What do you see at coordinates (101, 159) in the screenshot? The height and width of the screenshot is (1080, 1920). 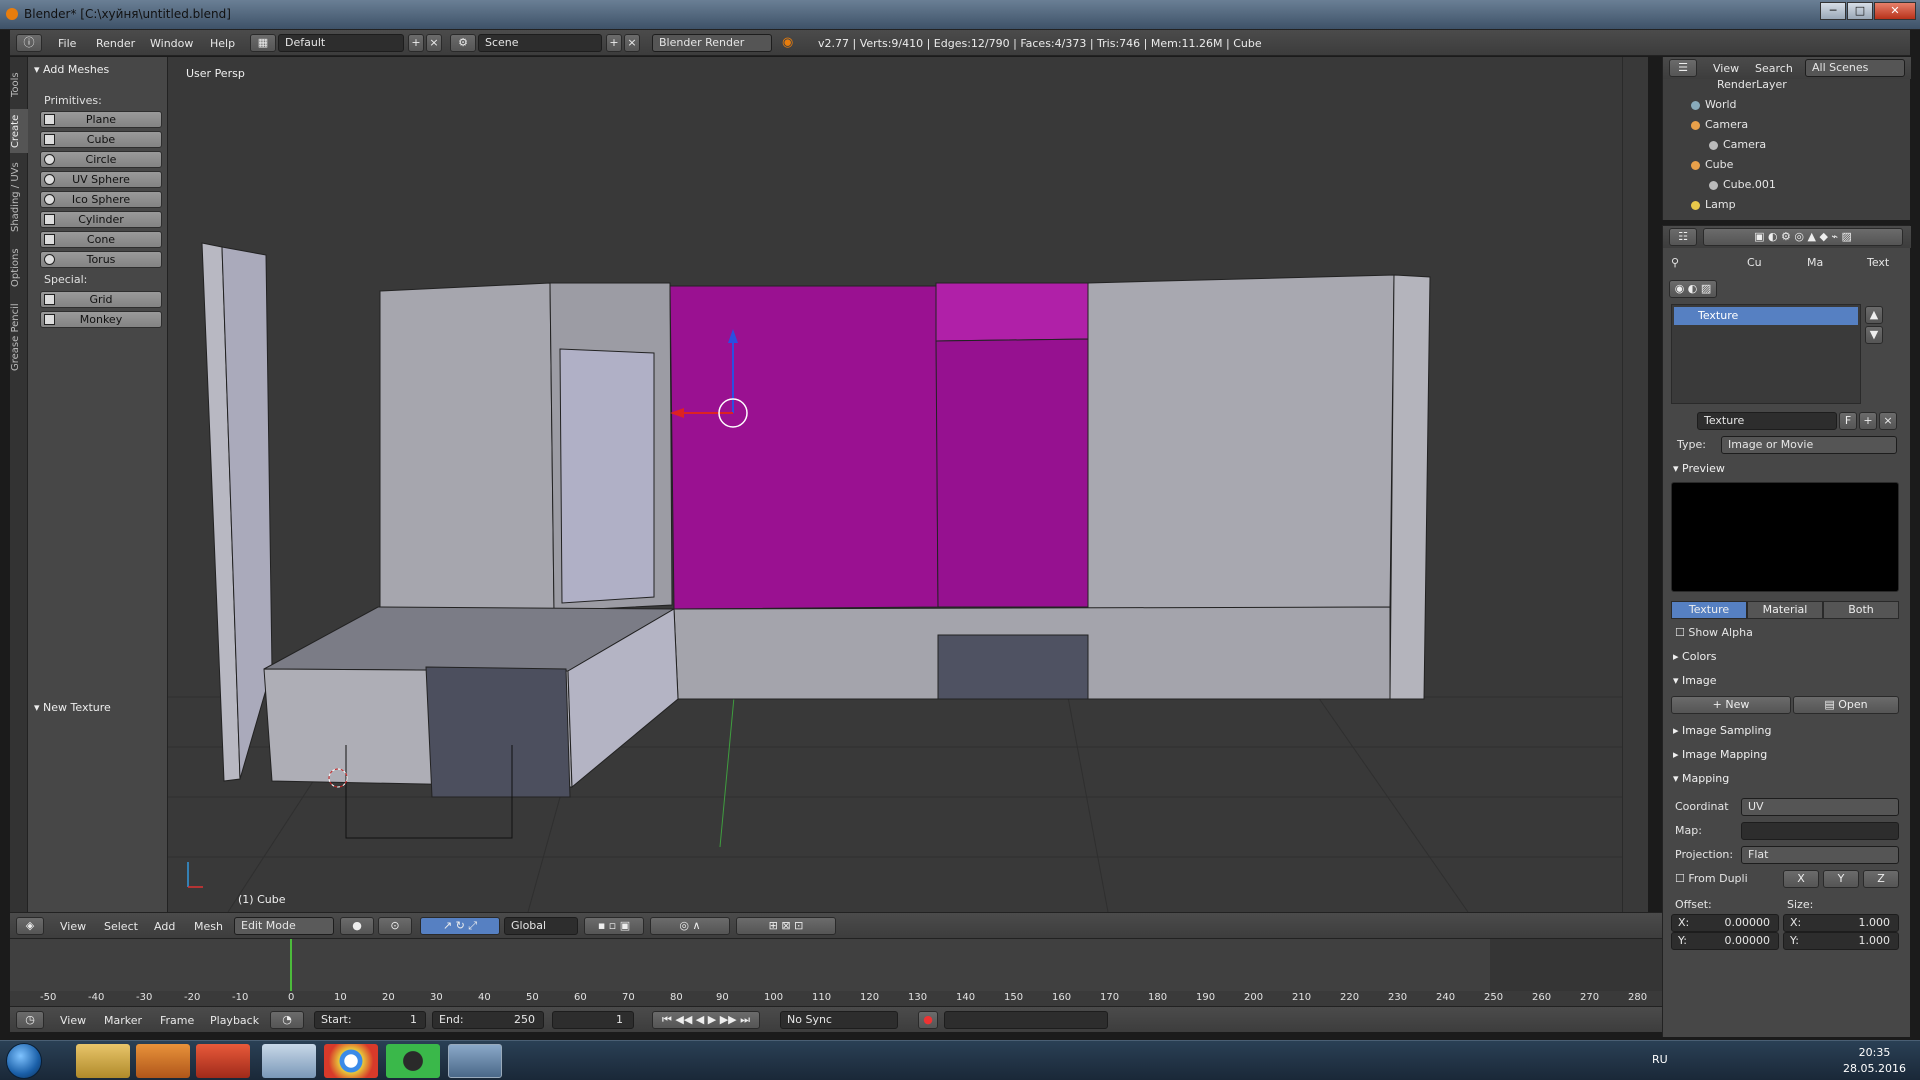 I see `add-circle-button: Circle` at bounding box center [101, 159].